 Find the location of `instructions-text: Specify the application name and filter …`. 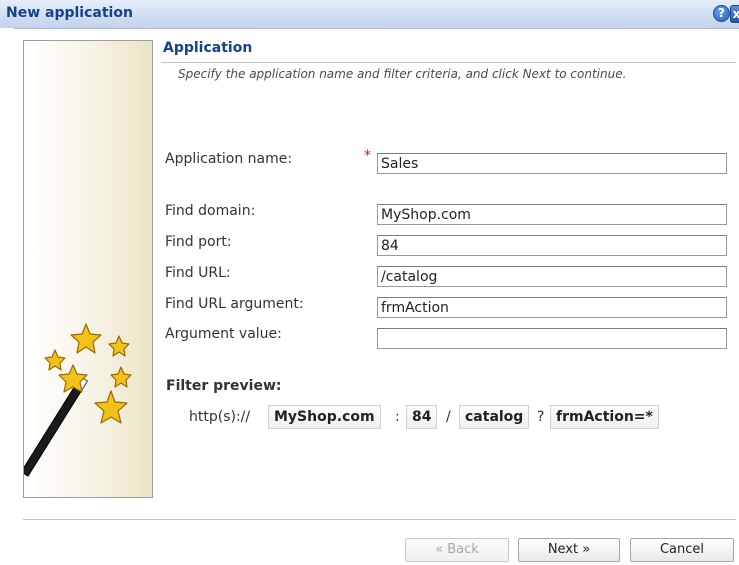

instructions-text: Specify the application name and filter … is located at coordinates (402, 74).